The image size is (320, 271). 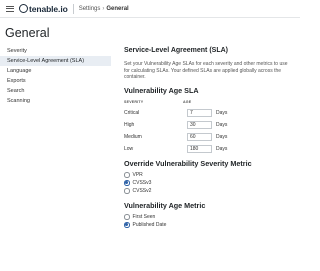 I want to click on severity-label: Low, so click(x=129, y=148).